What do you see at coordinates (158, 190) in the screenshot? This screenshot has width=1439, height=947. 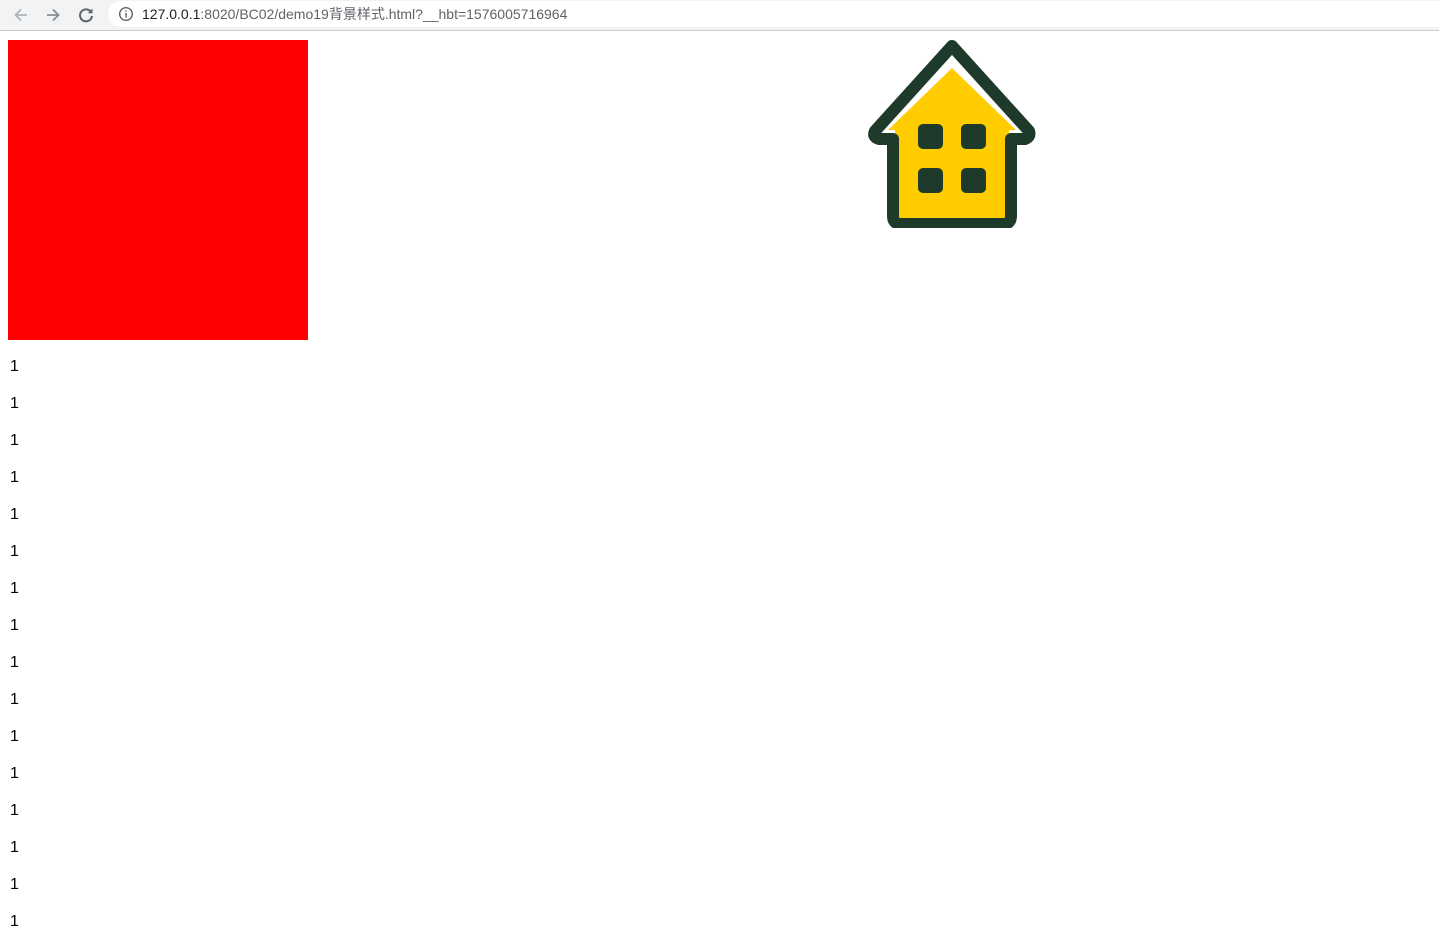 I see `red-box` at bounding box center [158, 190].